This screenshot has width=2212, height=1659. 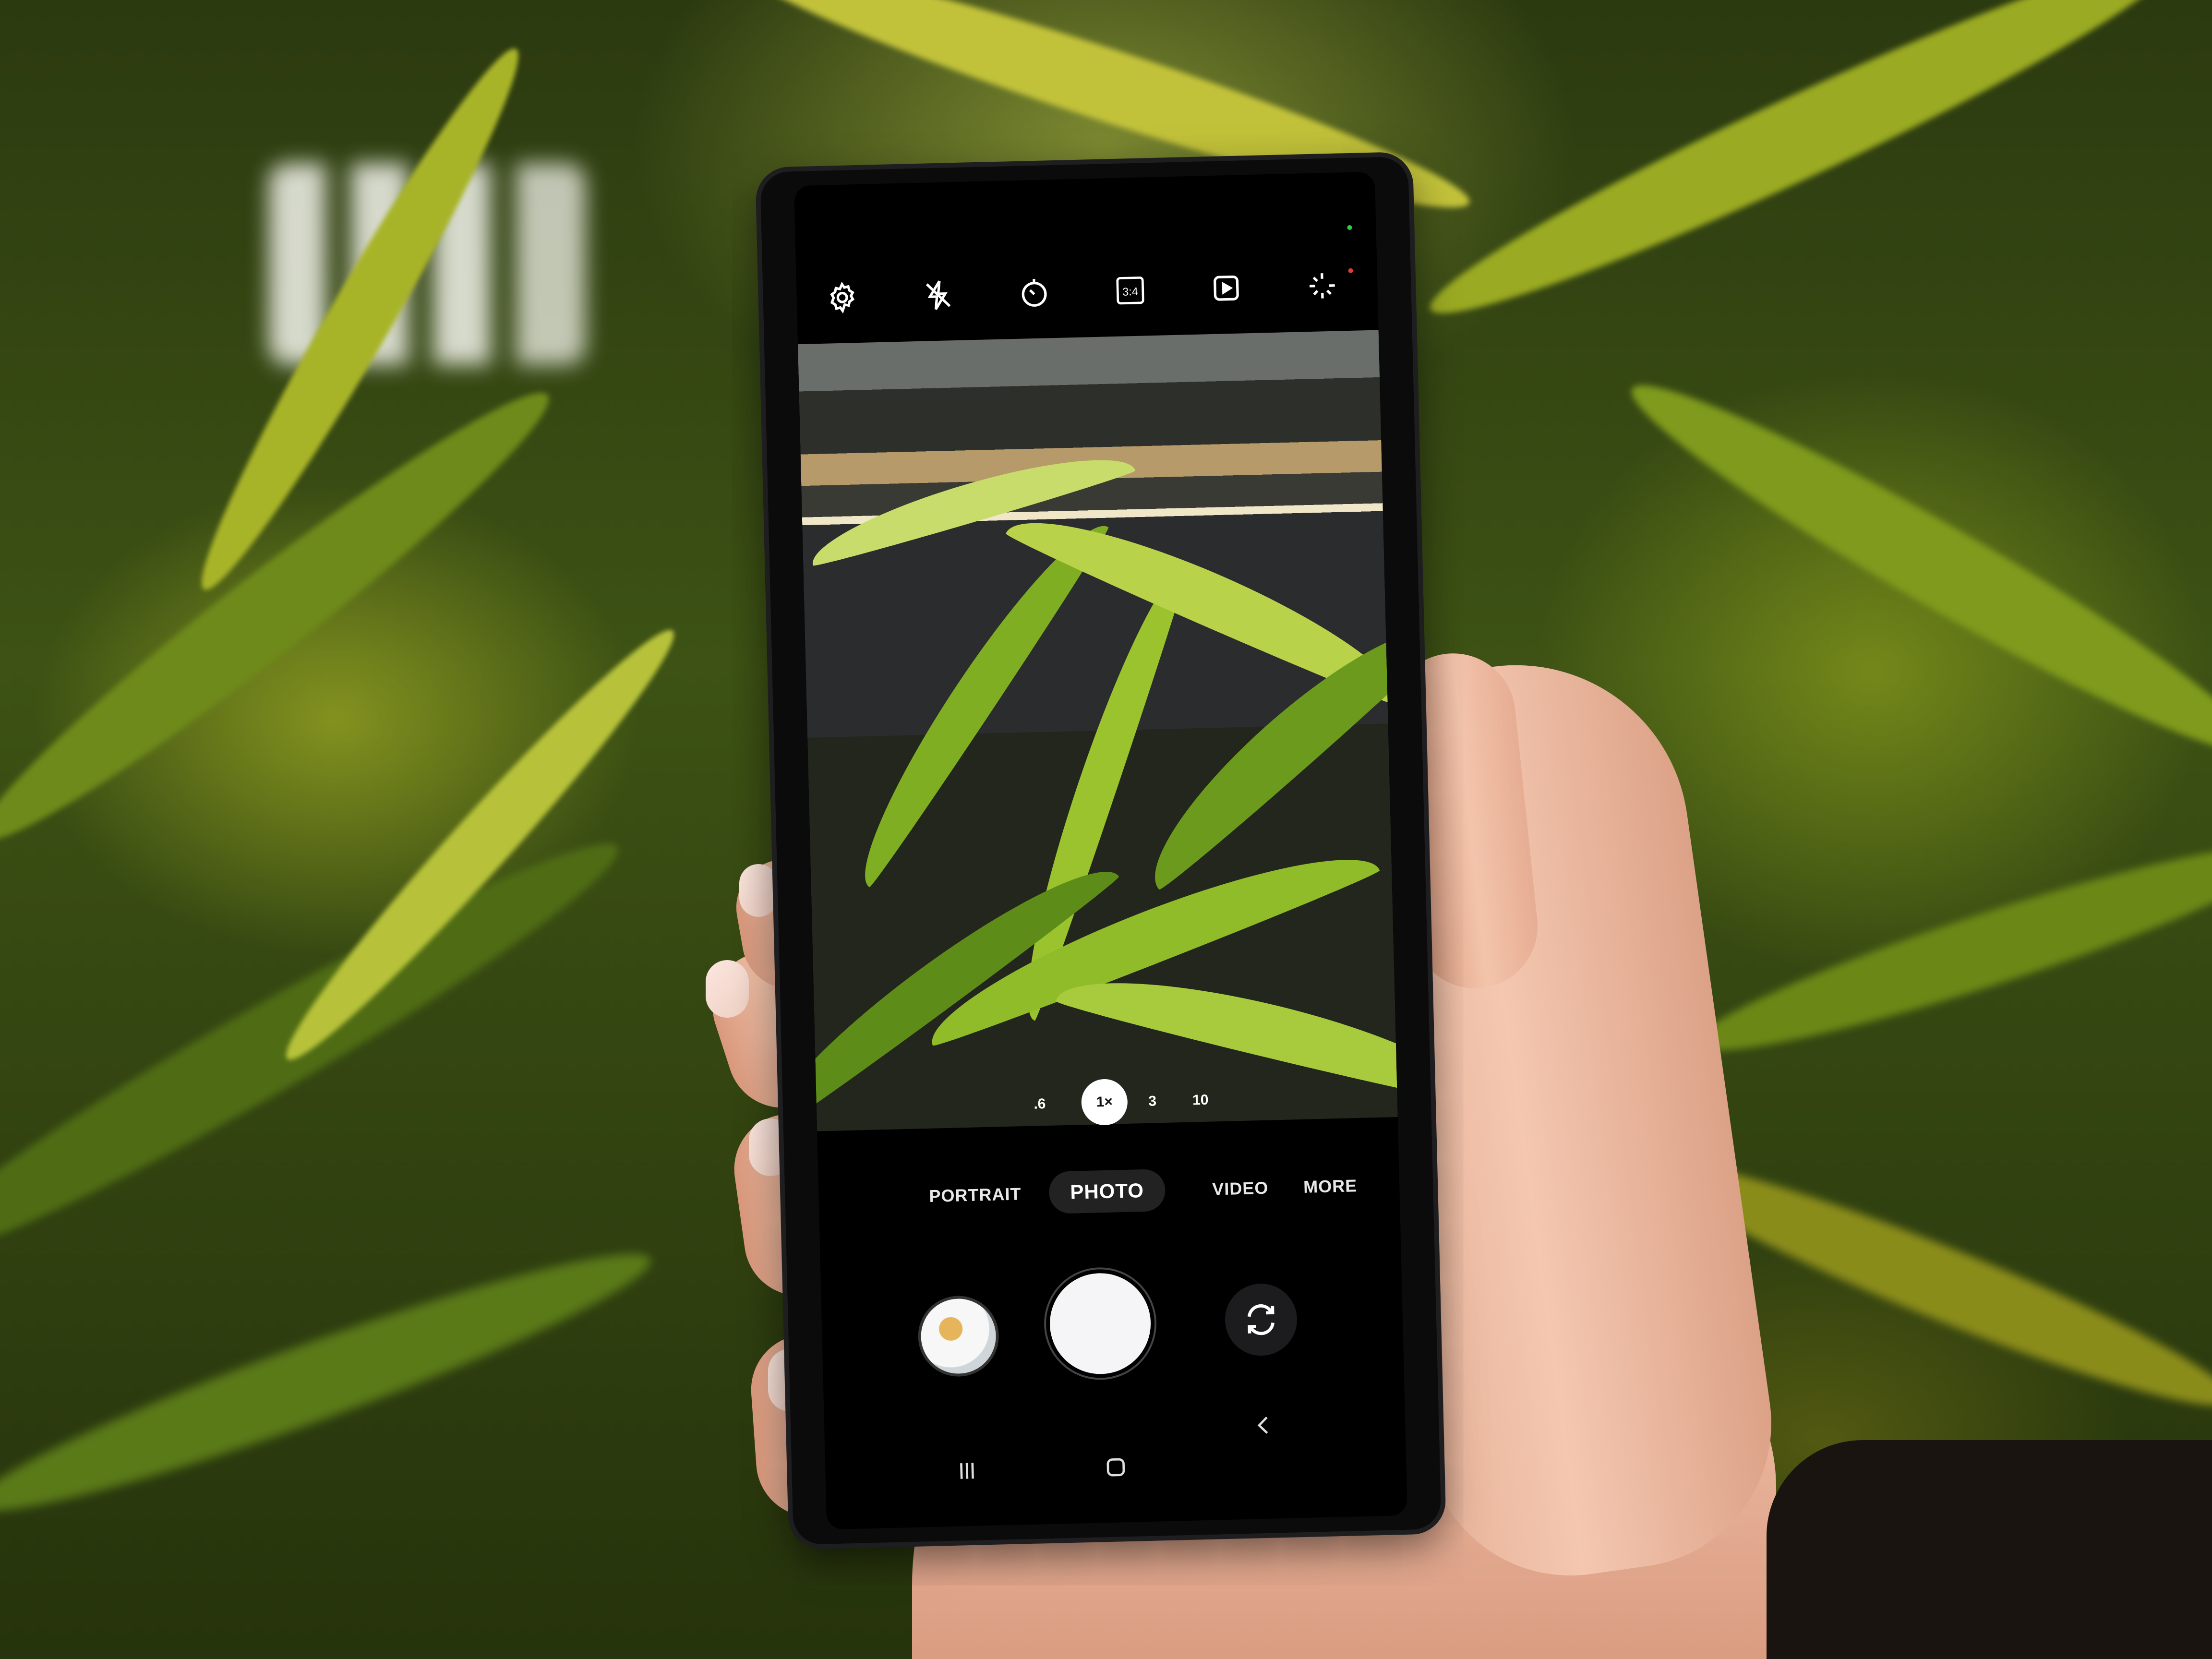 What do you see at coordinates (1100, 1323) in the screenshot?
I see `shutter-button` at bounding box center [1100, 1323].